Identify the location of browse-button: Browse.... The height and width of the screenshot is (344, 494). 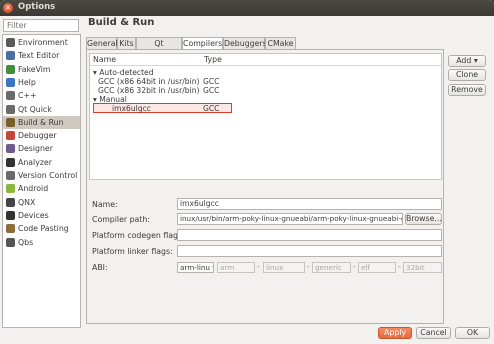
(423, 219).